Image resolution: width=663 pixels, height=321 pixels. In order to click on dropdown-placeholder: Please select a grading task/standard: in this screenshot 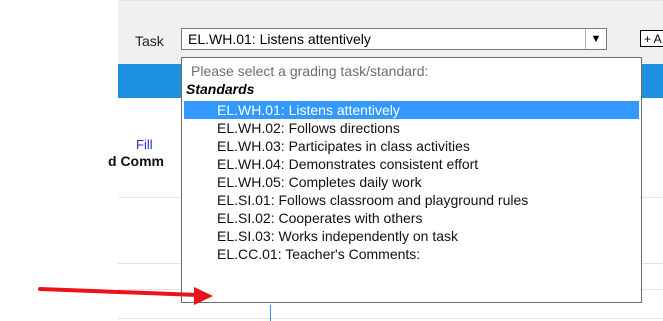, I will do `click(309, 71)`.